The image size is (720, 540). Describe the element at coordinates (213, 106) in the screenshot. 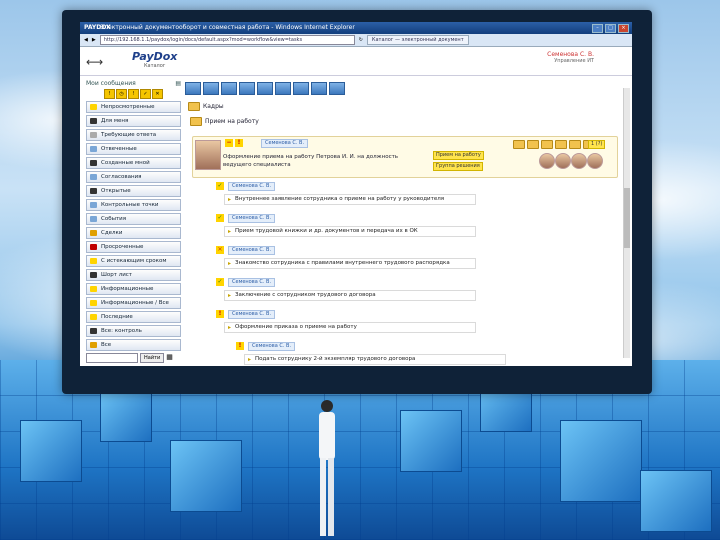

I see `folder-label: Кадры` at that location.